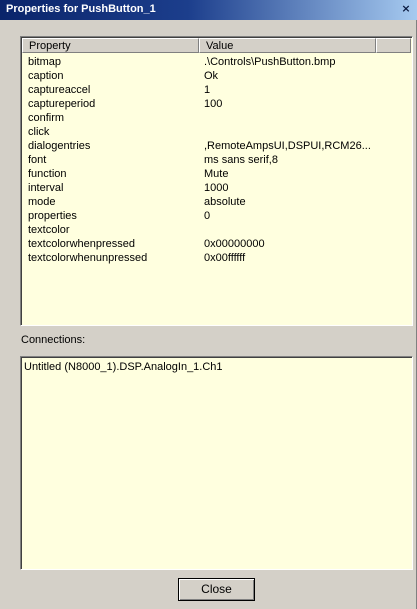 This screenshot has width=417, height=609. I want to click on table-row: bitmap .\Controls\PushButton.bmp, so click(216, 62).